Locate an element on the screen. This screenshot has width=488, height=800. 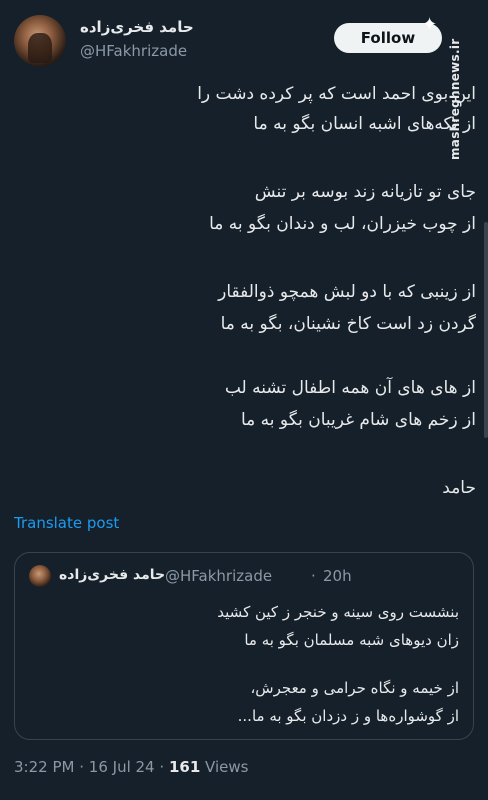
quote-line: از خیمه و نگاه حرامی و معجرش، is located at coordinates (354, 688).